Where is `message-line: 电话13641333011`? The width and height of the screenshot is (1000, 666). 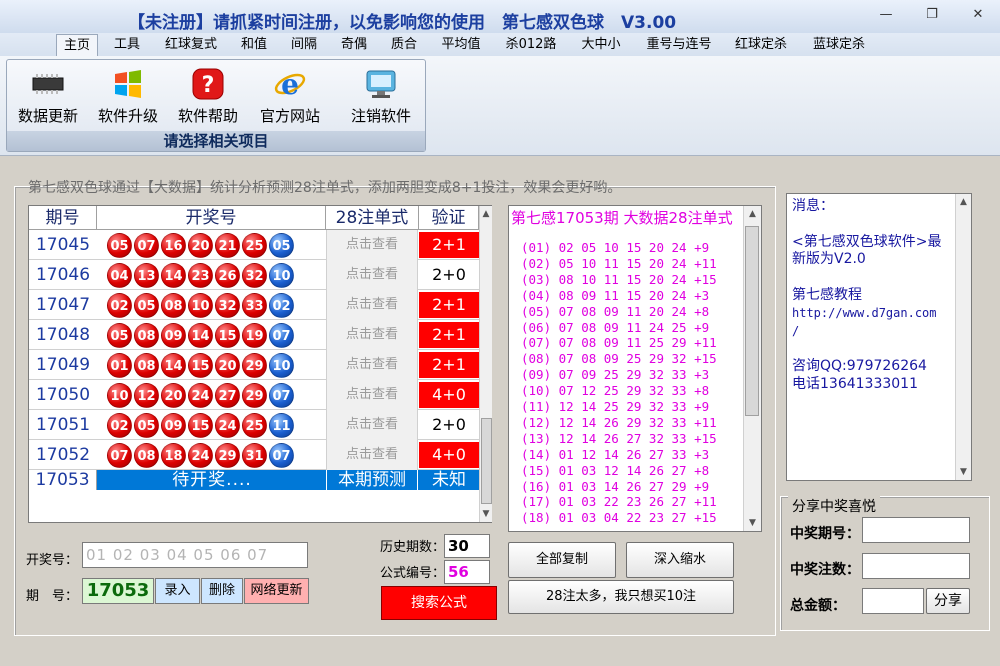 message-line: 电话13641333011 is located at coordinates (855, 384).